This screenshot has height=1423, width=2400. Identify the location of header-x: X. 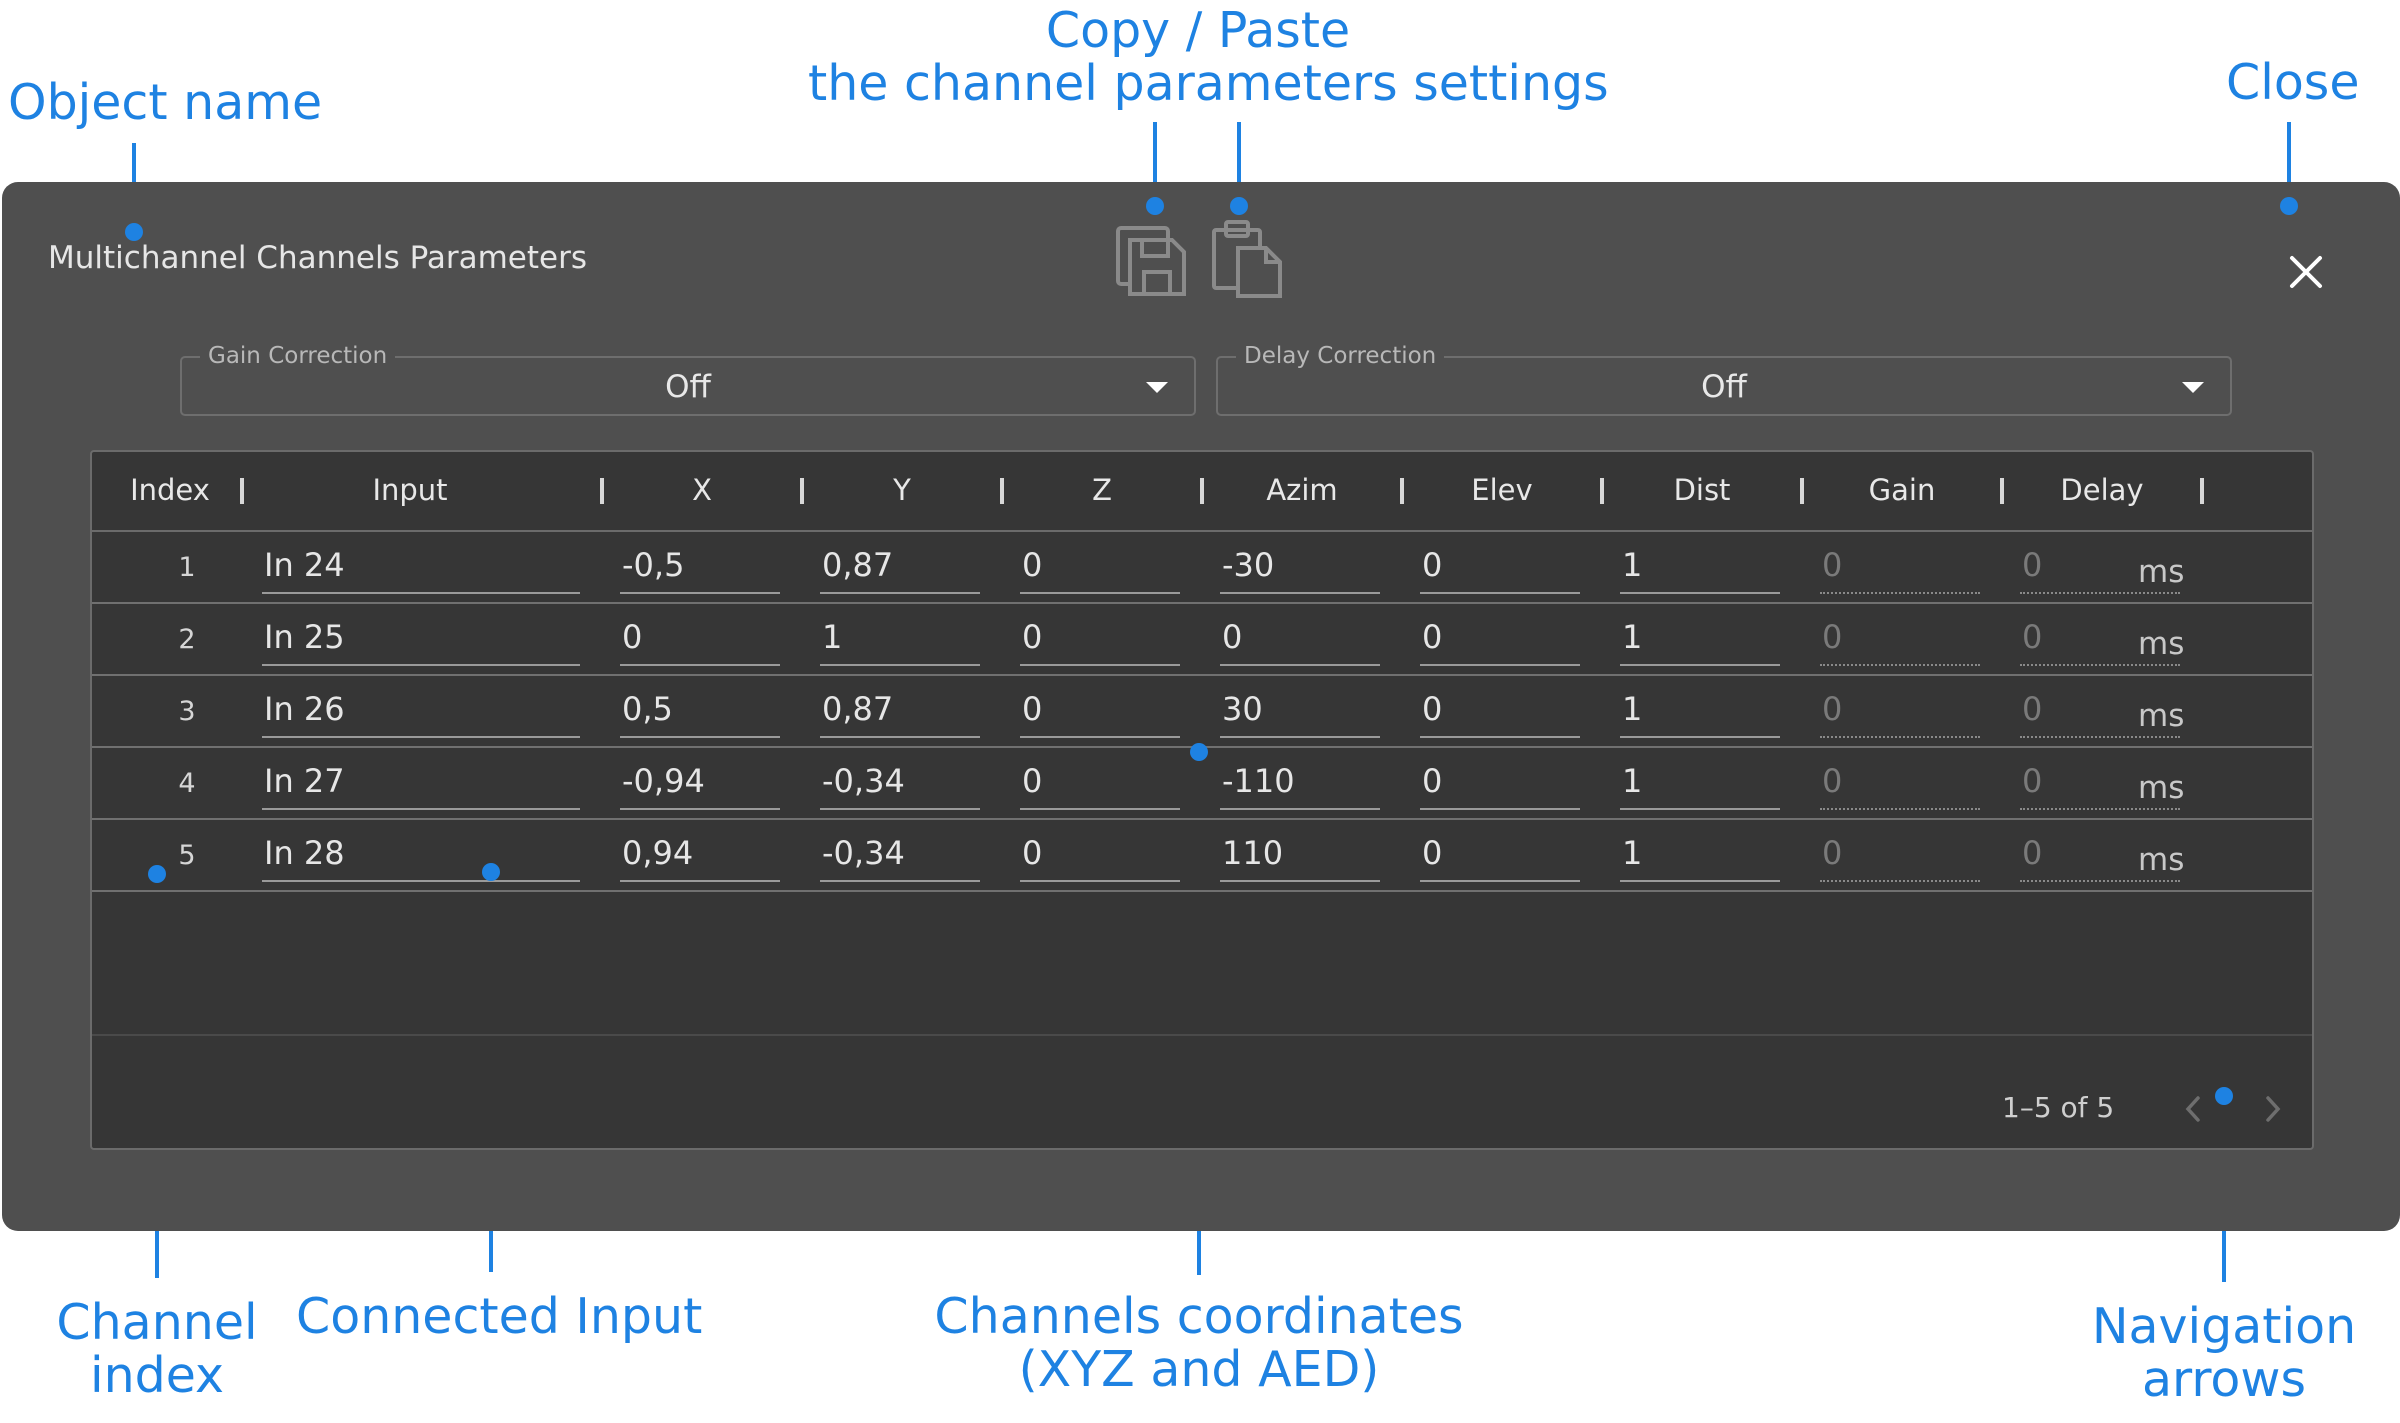
(702, 490).